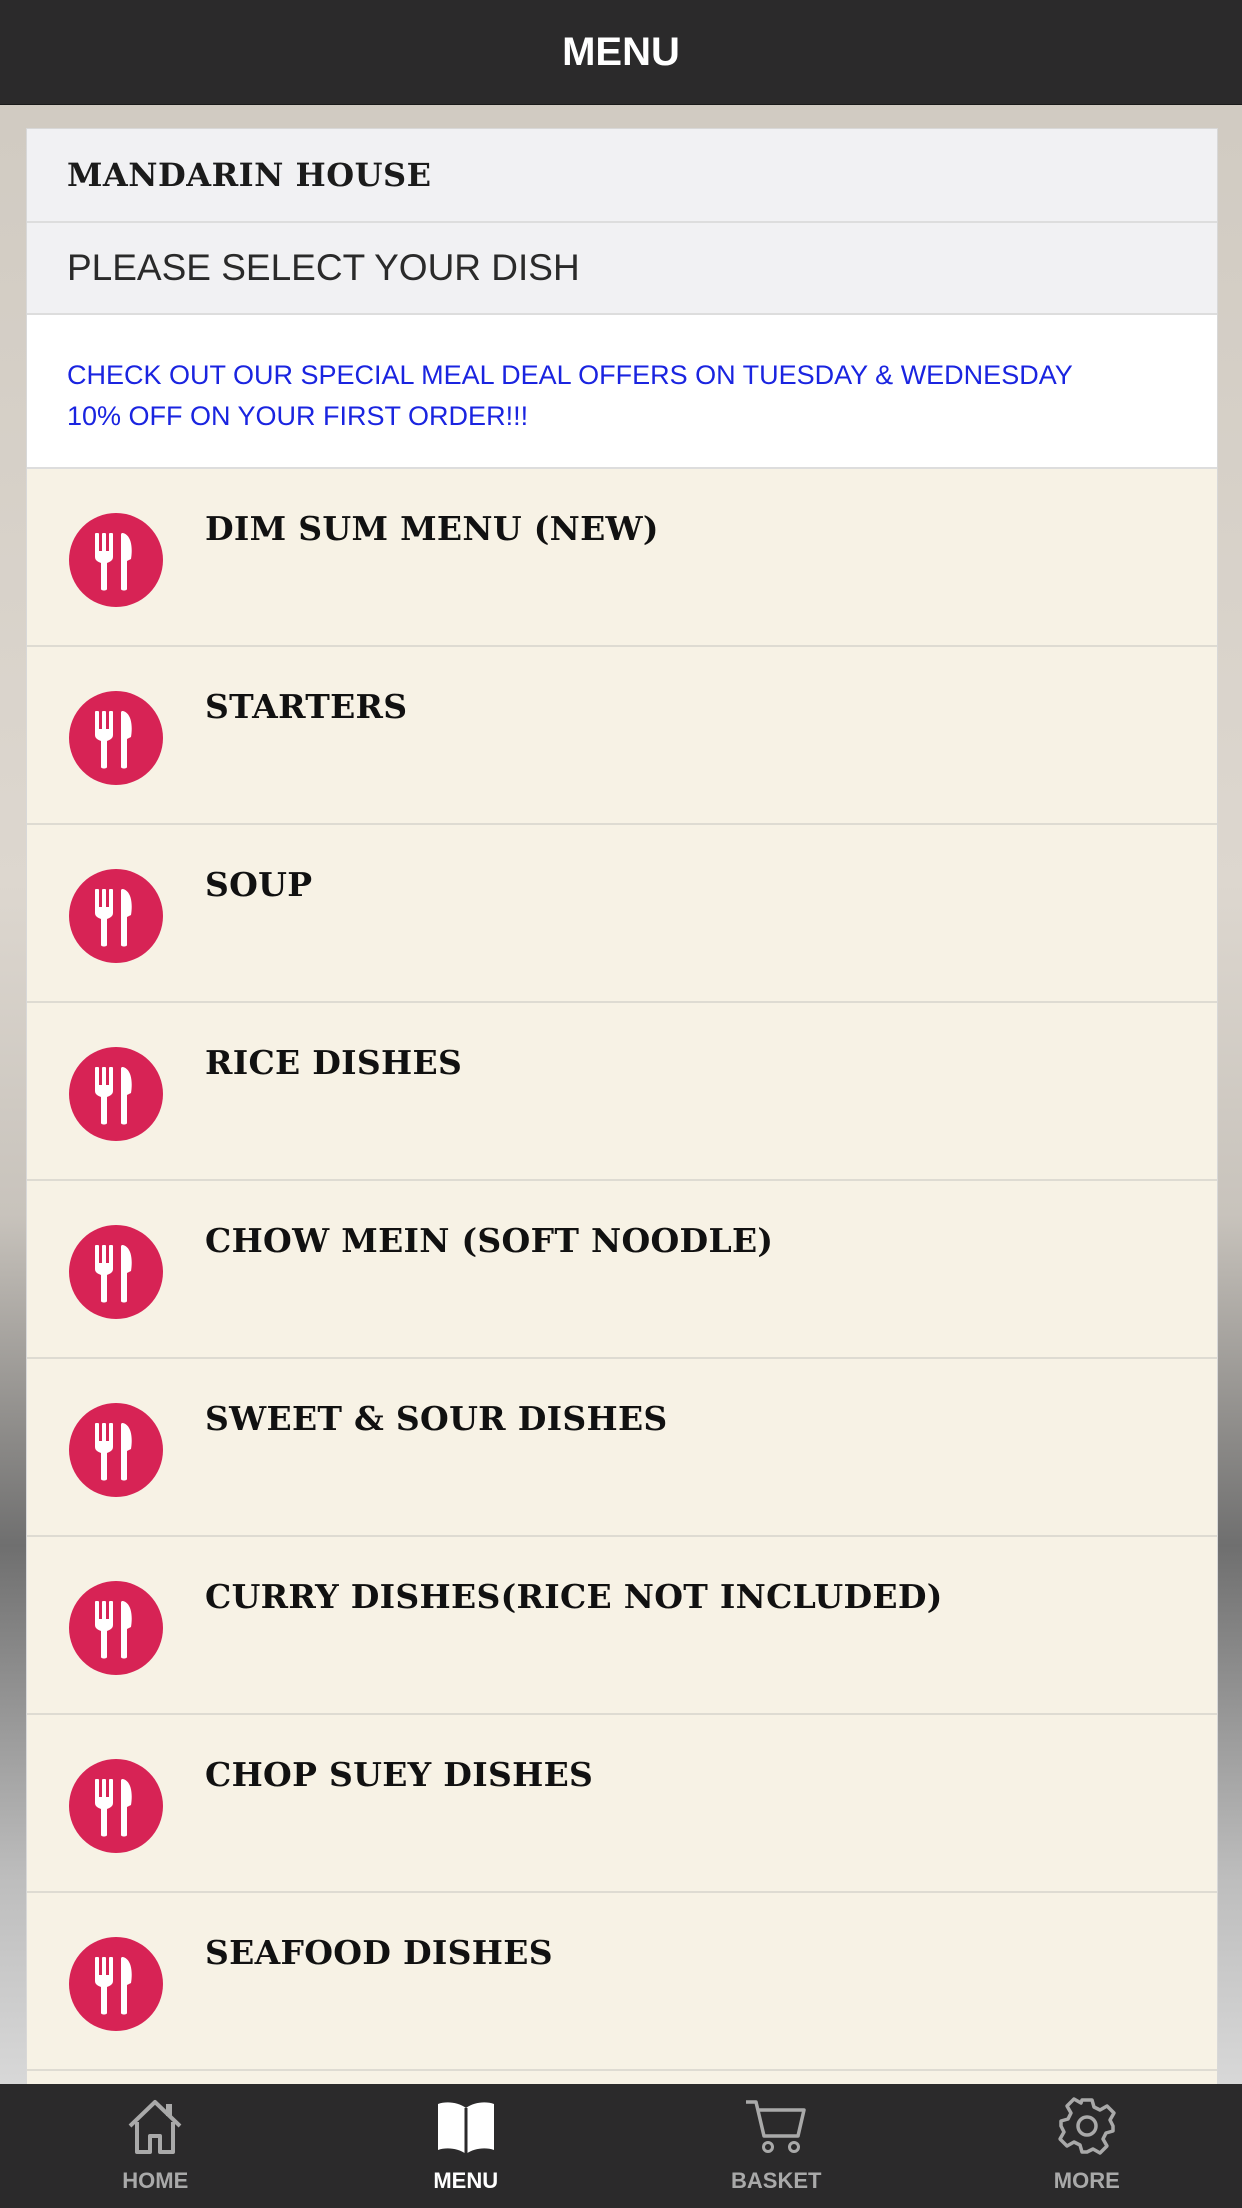  I want to click on bottom-tab-bar: HOME MENU BASKET MORE, so click(621, 2146).